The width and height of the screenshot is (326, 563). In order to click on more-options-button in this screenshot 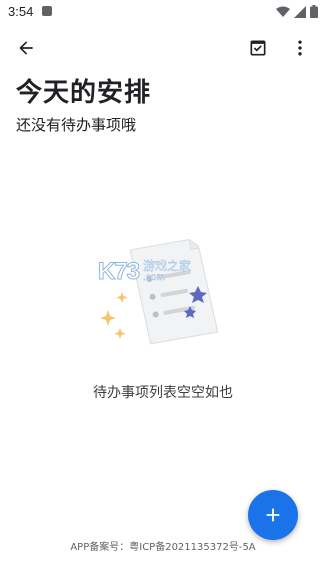, I will do `click(300, 48)`.